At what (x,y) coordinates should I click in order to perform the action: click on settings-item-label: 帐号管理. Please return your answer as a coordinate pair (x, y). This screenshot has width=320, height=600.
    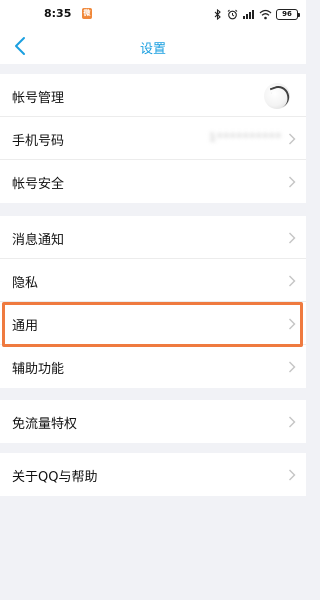
    Looking at the image, I should click on (38, 98).